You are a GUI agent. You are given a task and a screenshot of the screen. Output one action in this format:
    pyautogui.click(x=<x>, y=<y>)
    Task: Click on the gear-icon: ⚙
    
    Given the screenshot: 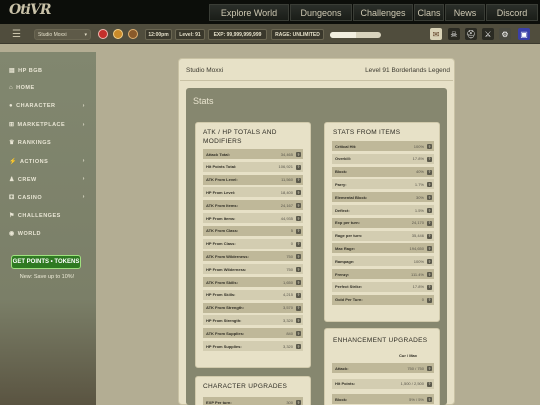 What is the action you would take?
    pyautogui.click(x=505, y=34)
    